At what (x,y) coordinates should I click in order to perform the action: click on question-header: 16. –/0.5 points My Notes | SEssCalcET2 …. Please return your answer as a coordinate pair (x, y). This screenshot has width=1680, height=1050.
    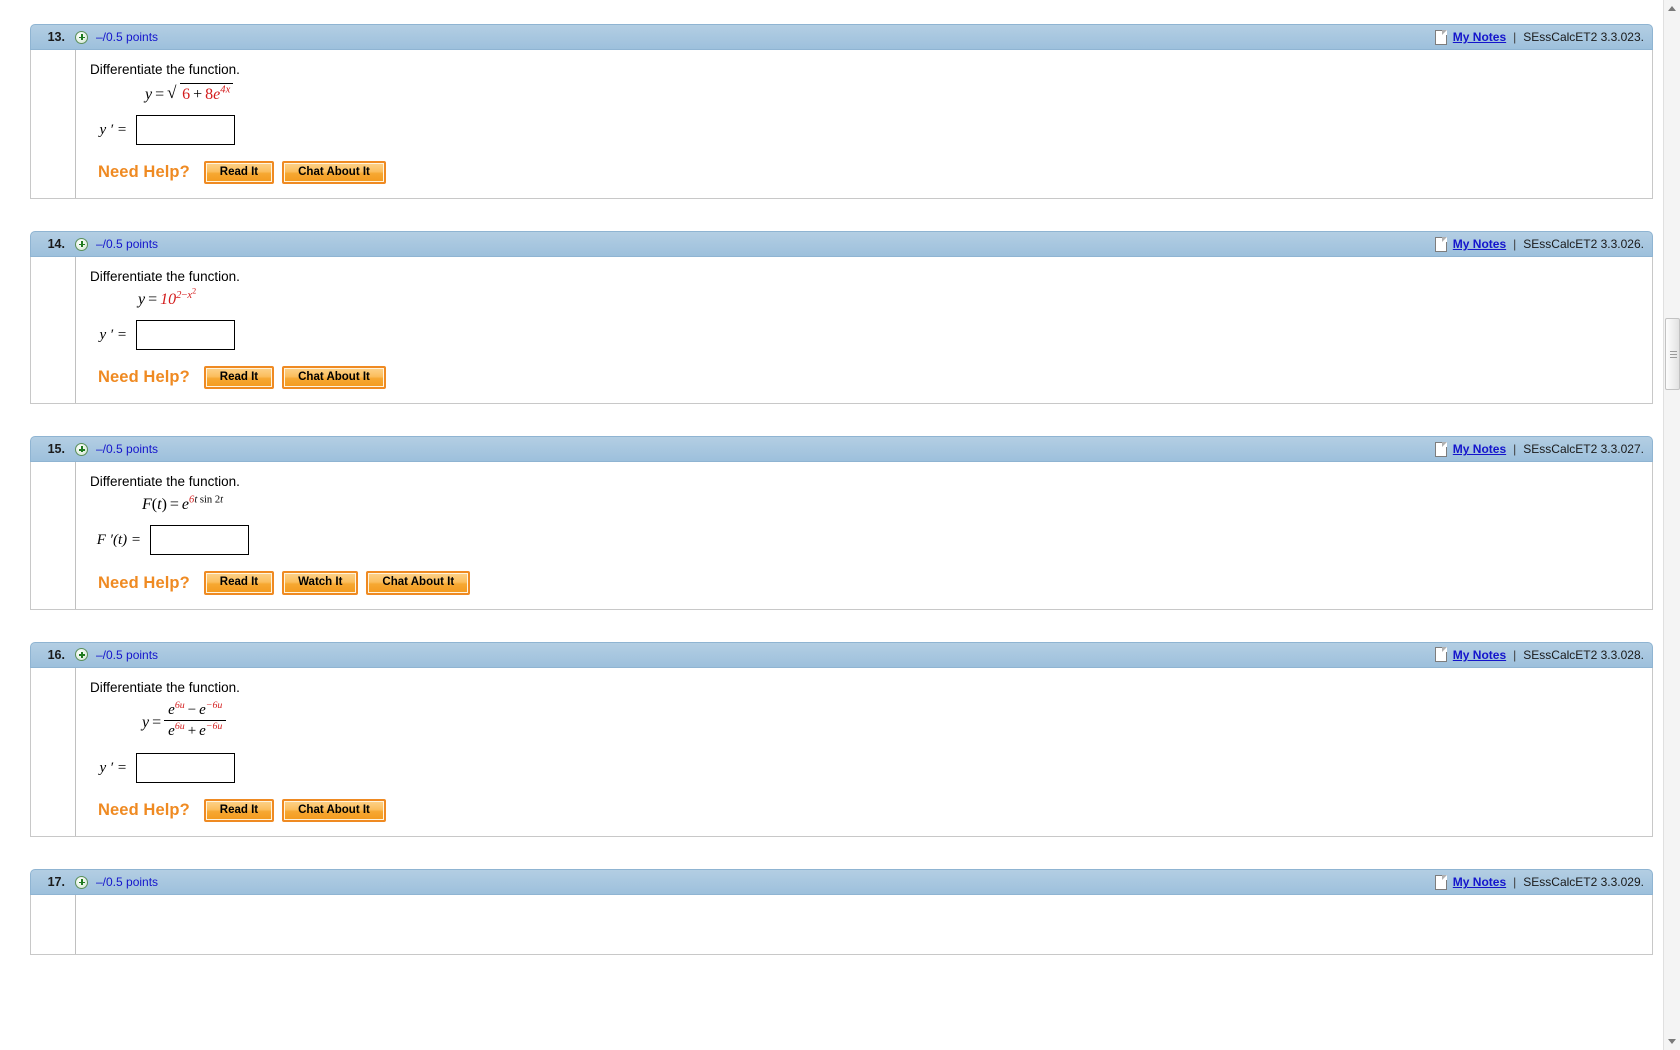
    Looking at the image, I should click on (841, 654).